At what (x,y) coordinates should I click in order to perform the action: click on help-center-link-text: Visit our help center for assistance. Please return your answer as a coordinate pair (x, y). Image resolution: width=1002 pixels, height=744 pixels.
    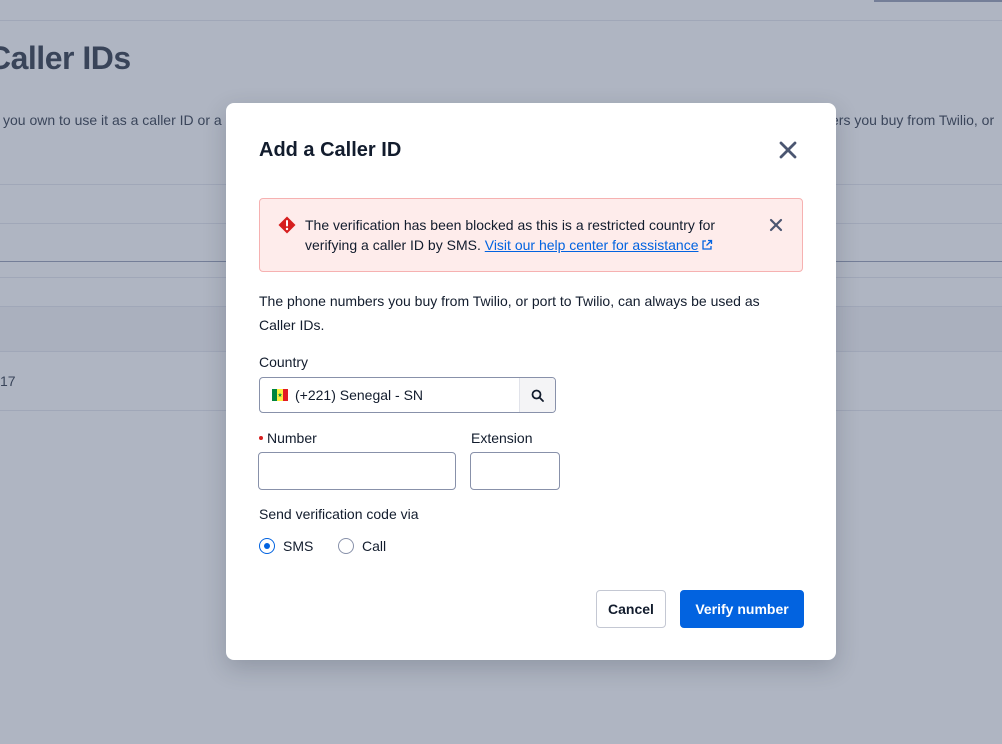
    Looking at the image, I should click on (591, 245).